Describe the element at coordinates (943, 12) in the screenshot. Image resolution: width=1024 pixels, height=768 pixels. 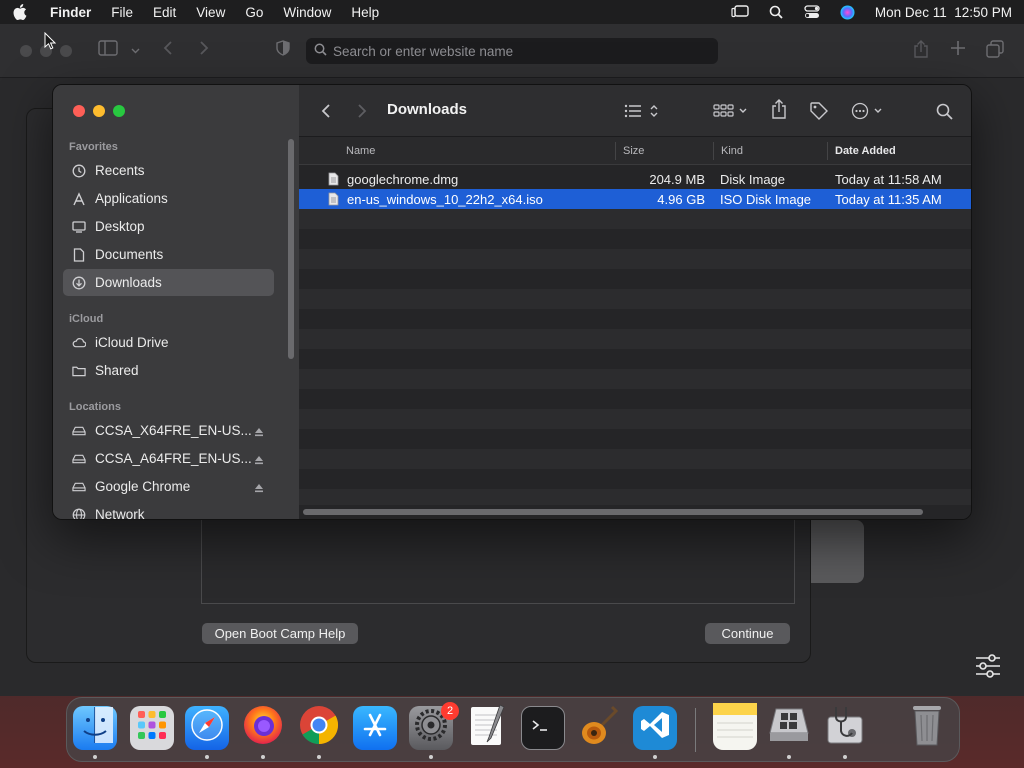
I see `menu-clock: Mon Dec 11 12:50 PM` at that location.